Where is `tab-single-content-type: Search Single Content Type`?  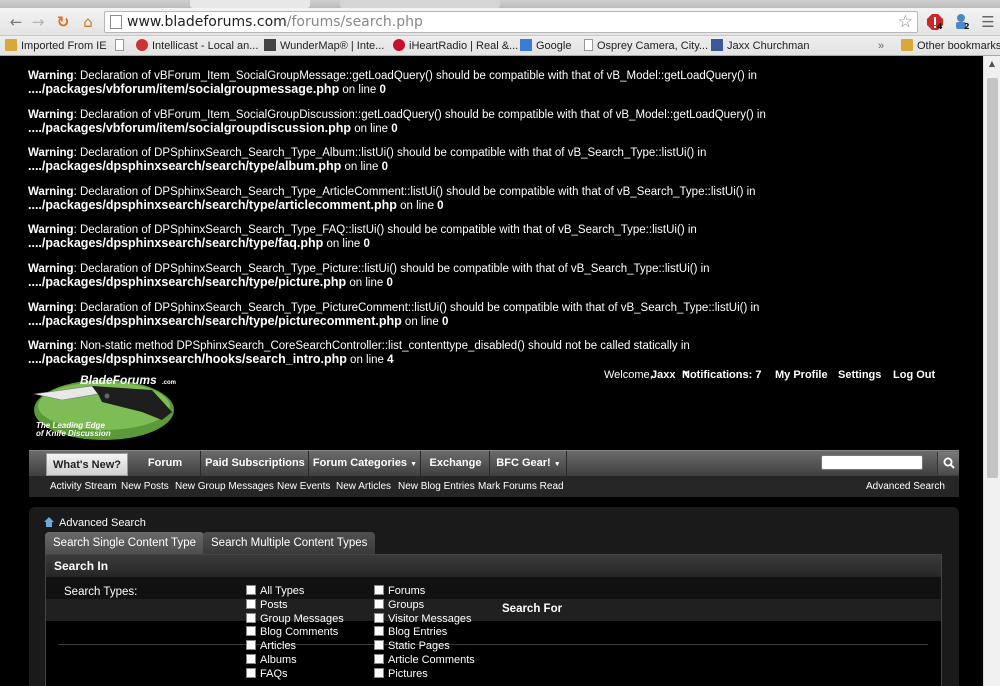 tab-single-content-type: Search Single Content Type is located at coordinates (124, 543).